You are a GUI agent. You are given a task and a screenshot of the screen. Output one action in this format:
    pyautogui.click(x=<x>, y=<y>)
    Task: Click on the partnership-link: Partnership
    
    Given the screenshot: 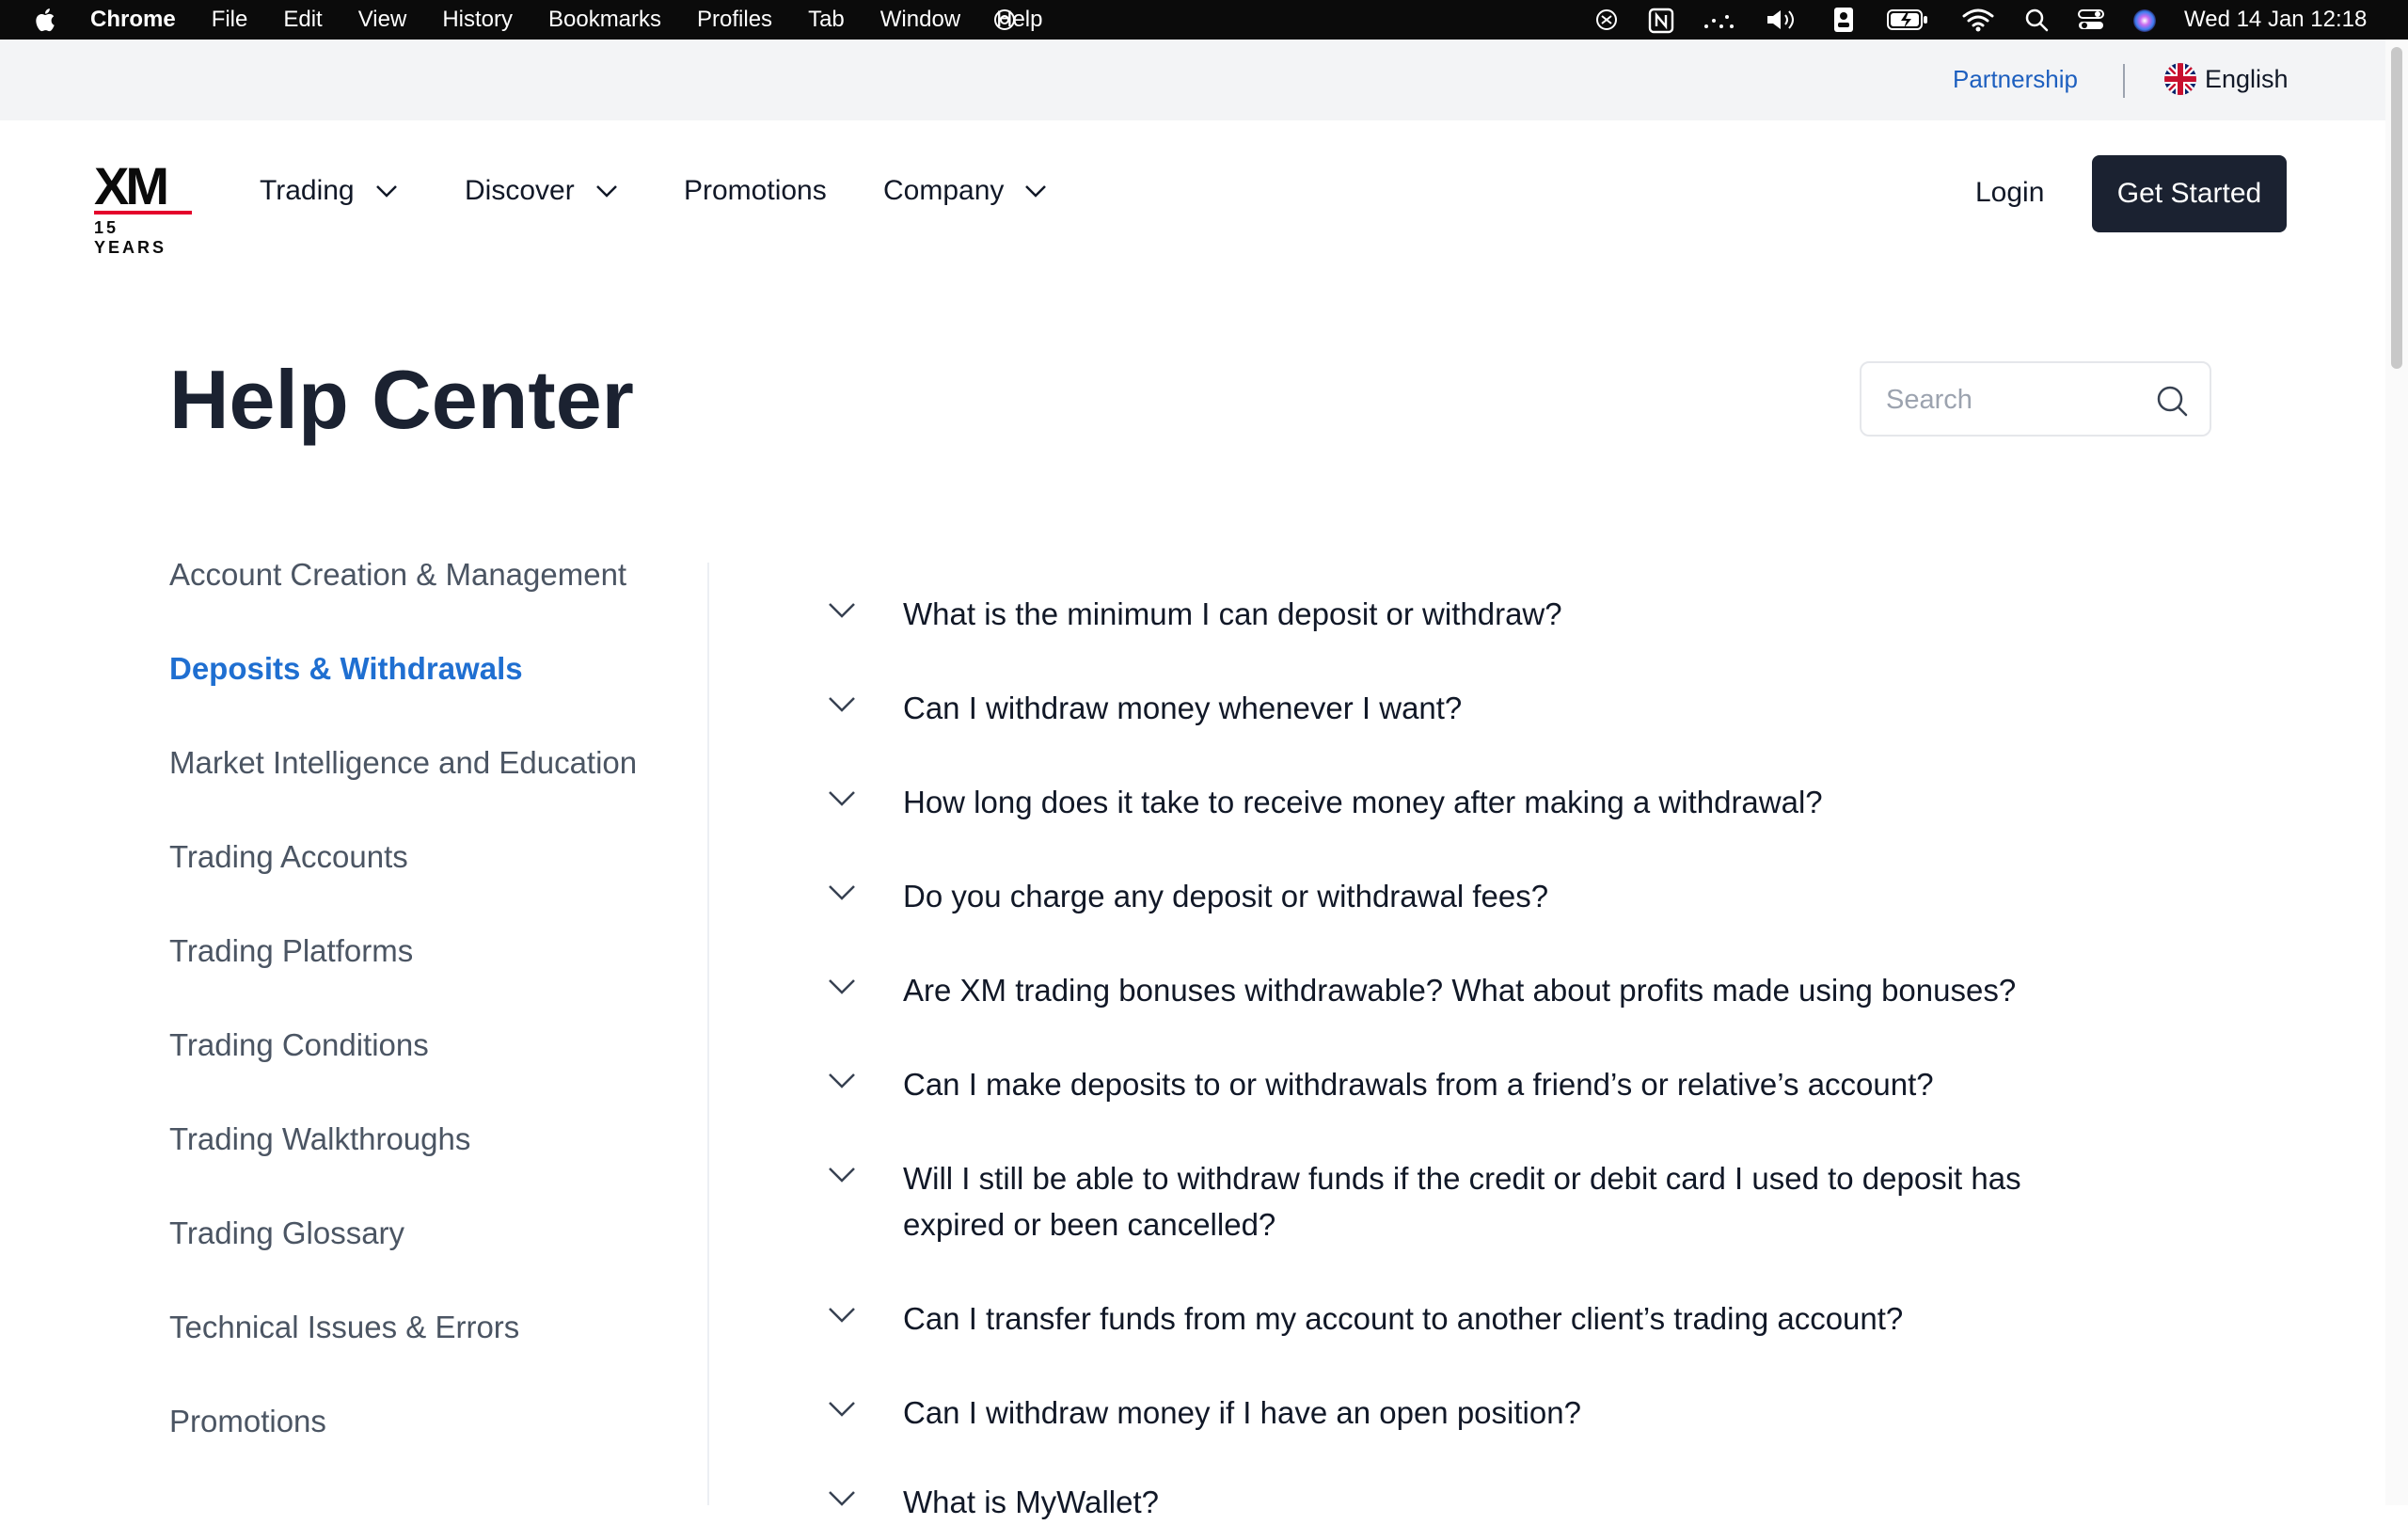 What is the action you would take?
    pyautogui.click(x=2016, y=79)
    